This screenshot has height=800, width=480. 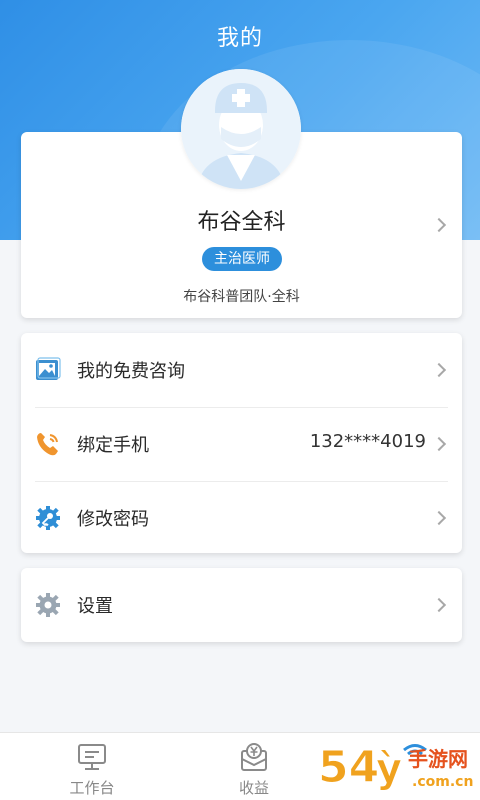 I want to click on title-badge: 主治医师, so click(x=242, y=259).